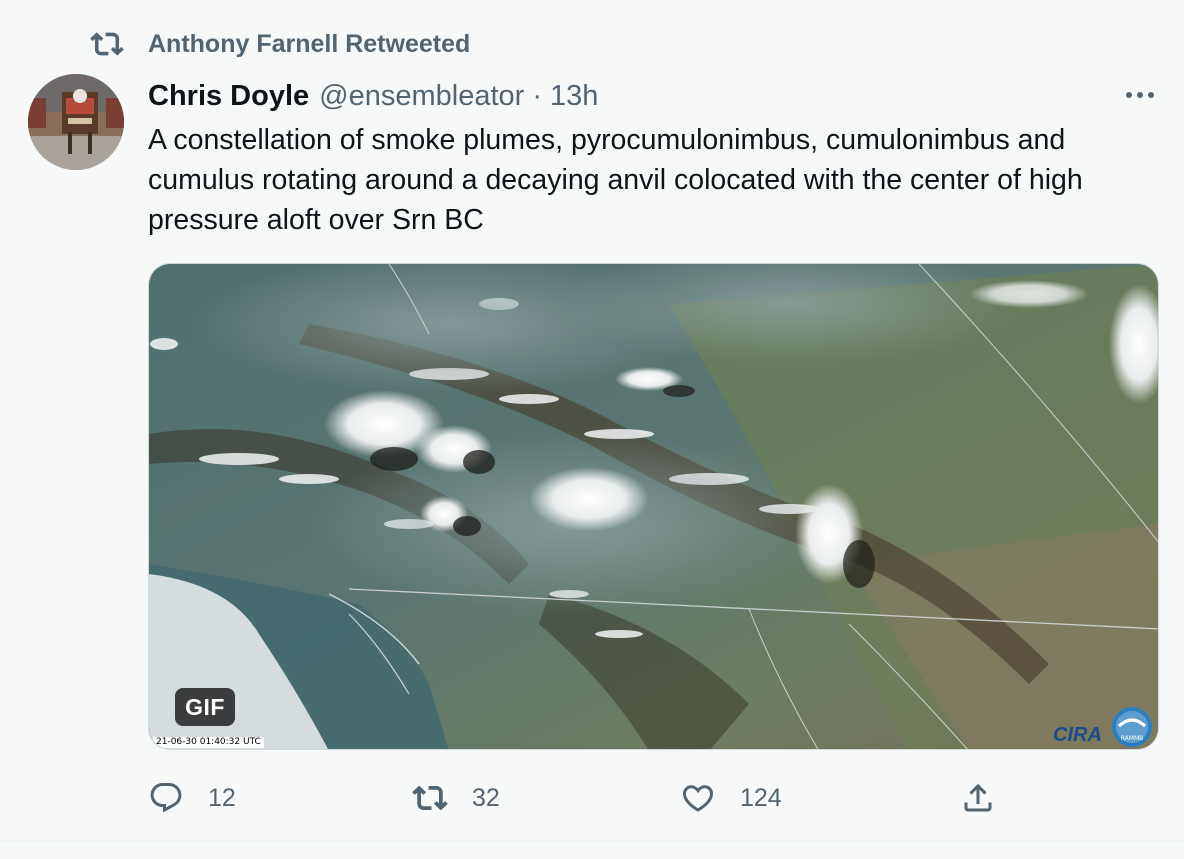  What do you see at coordinates (698, 798) in the screenshot?
I see `heart-icon` at bounding box center [698, 798].